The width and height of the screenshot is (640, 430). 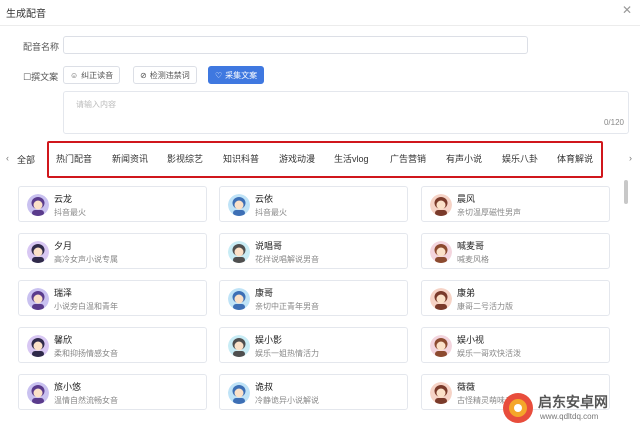 What do you see at coordinates (219, 75) in the screenshot?
I see `heart-icon: ♡` at bounding box center [219, 75].